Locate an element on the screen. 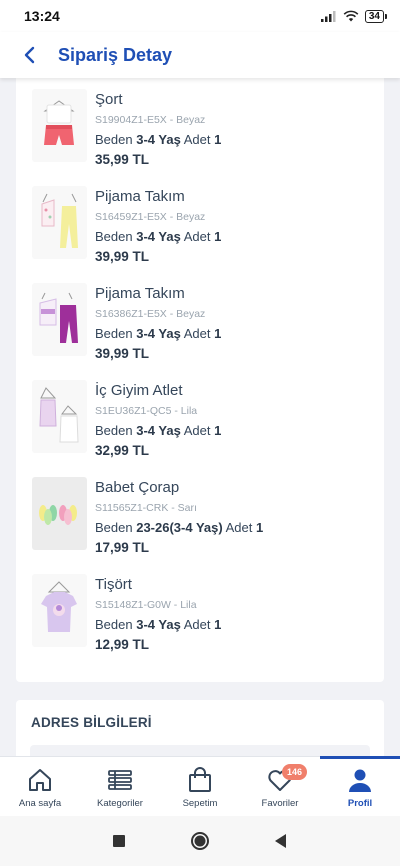  nav-favorites-label: Favoriler is located at coordinates (280, 803).